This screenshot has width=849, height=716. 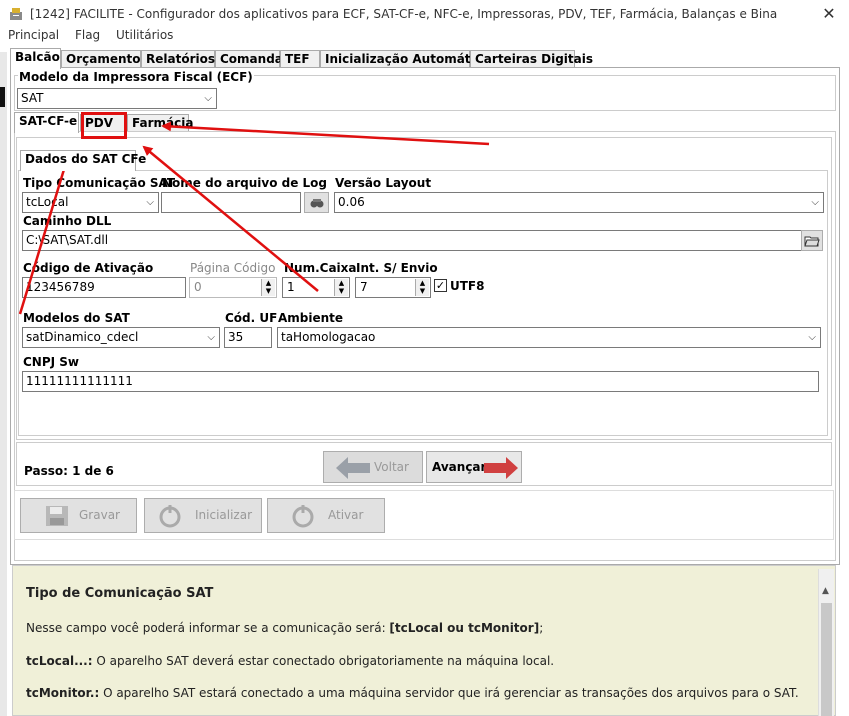 I want to click on arrow-to-dados-sat-tab, so click(x=45, y=233).